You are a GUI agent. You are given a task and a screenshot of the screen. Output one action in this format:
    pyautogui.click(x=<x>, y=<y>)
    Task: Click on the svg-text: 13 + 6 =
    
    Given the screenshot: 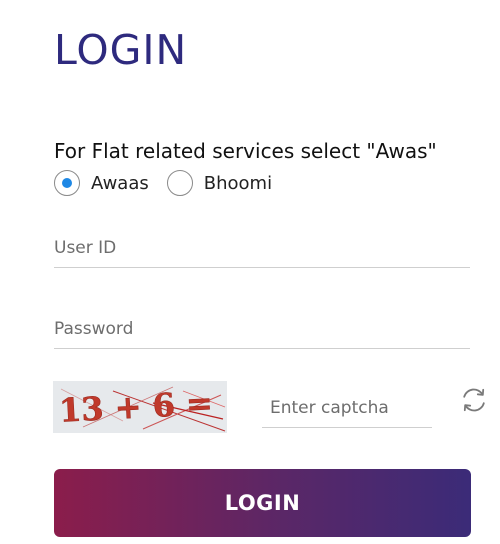 What is the action you would take?
    pyautogui.click(x=136, y=407)
    